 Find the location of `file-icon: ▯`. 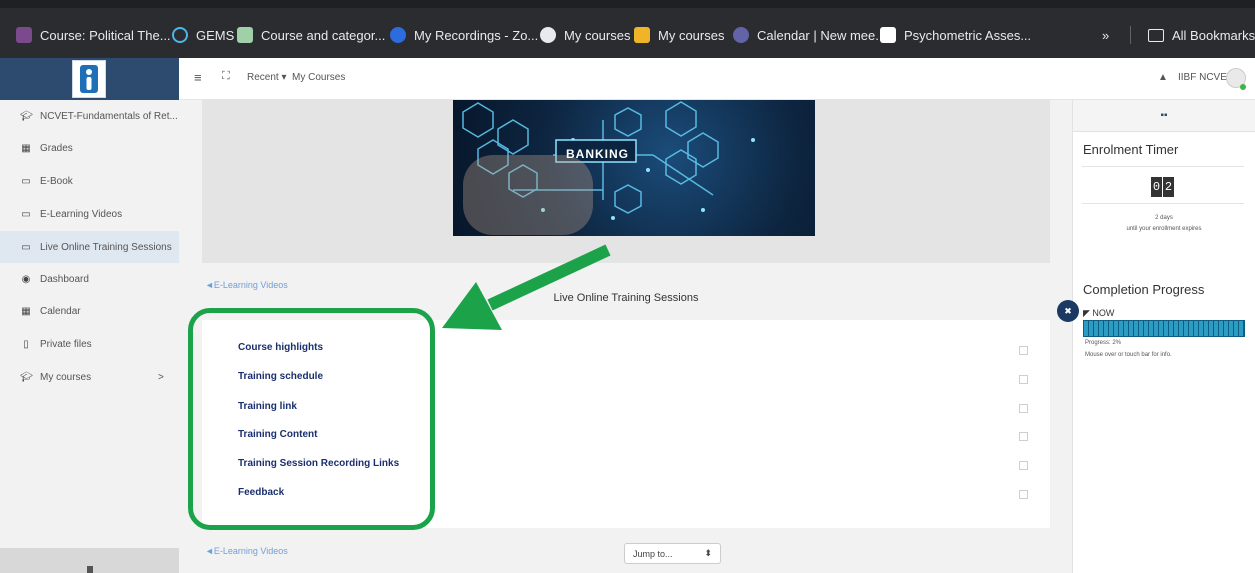

file-icon: ▯ is located at coordinates (26, 344).